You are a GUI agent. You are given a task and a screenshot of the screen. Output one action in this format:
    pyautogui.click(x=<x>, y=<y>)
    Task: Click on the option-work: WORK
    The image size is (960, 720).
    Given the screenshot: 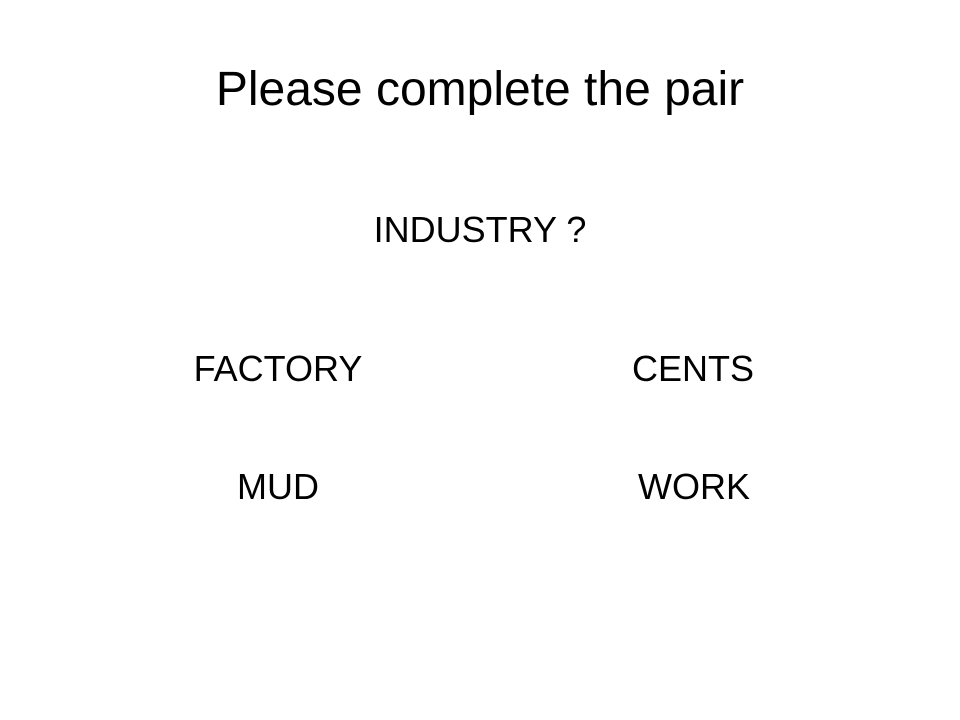 What is the action you would take?
    pyautogui.click(x=694, y=487)
    